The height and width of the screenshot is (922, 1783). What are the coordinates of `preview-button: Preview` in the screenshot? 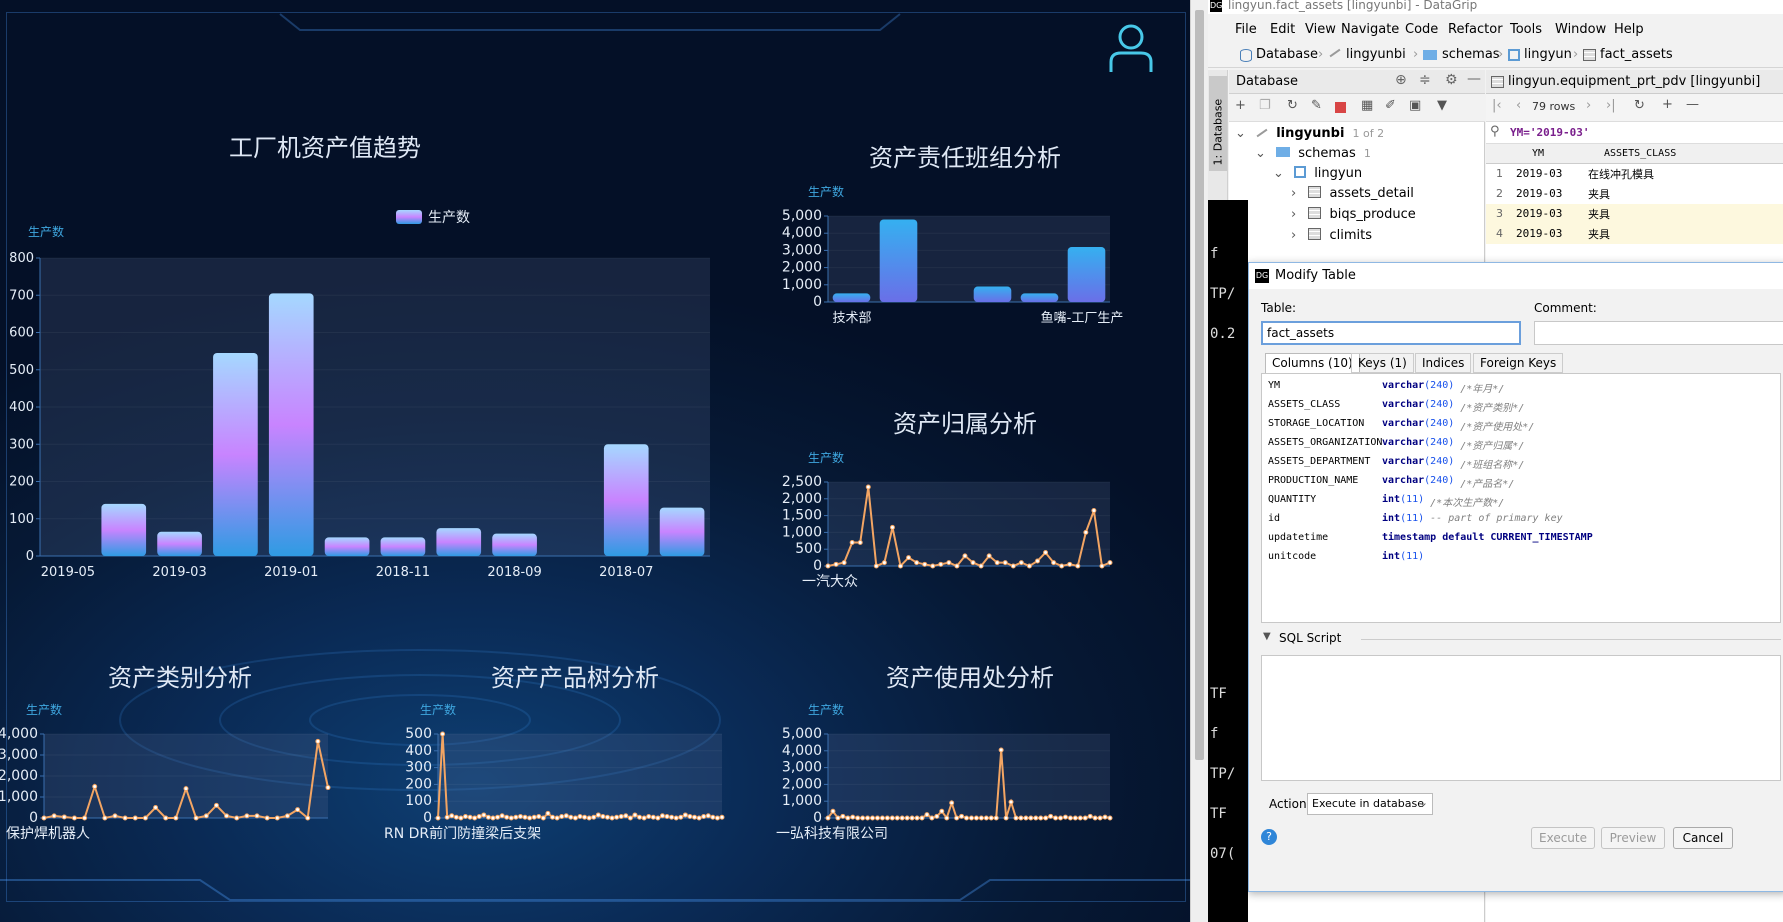 It's located at (1633, 838).